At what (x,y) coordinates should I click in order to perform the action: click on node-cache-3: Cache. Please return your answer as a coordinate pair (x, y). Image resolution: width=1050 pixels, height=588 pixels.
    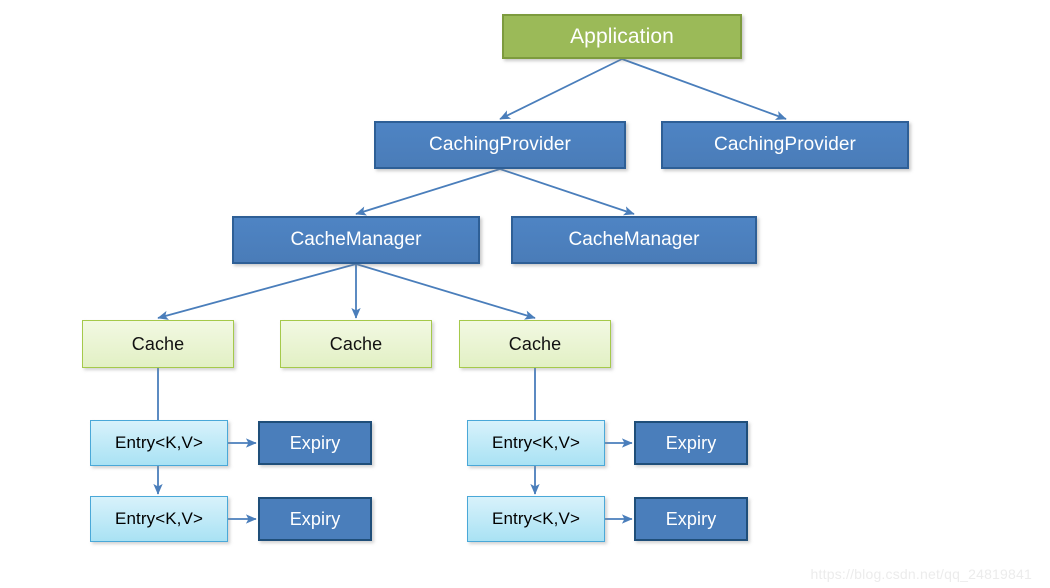
    Looking at the image, I should click on (535, 344).